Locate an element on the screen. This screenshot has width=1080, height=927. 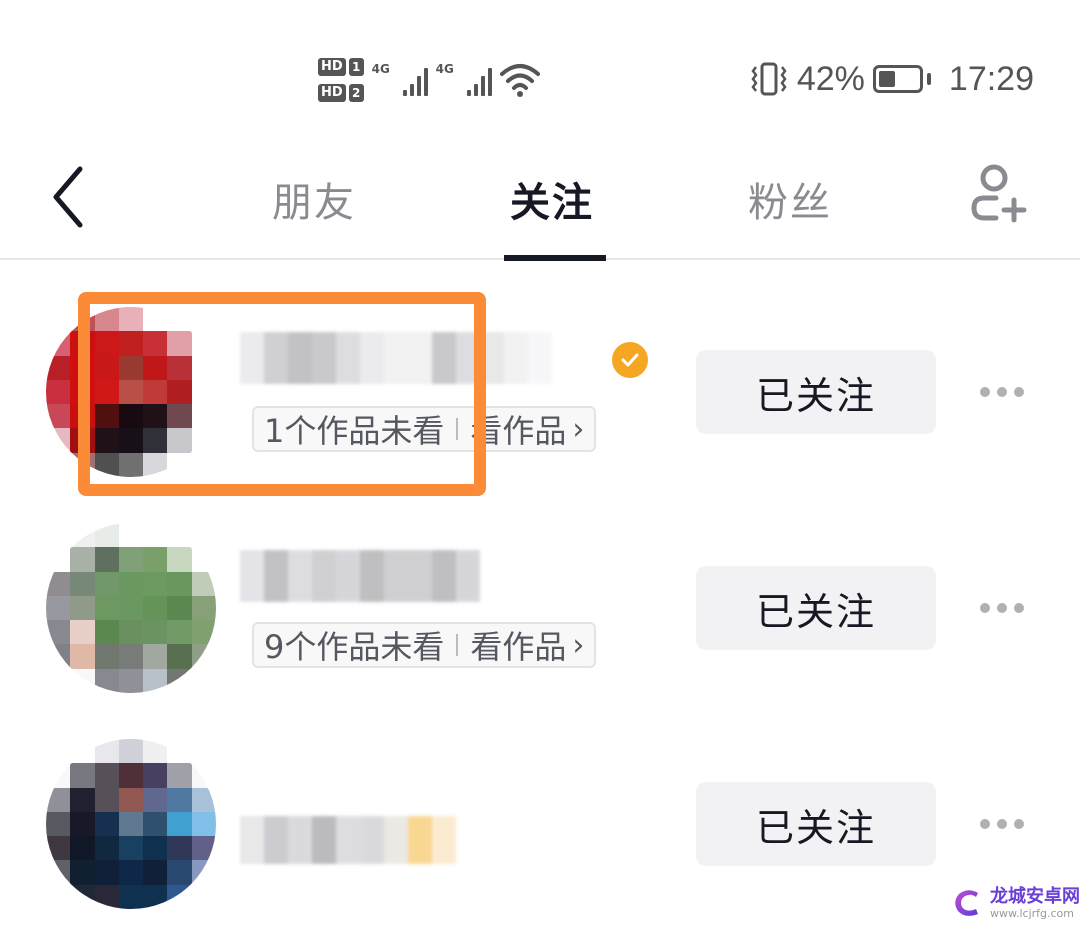
top-nav: 朋友 关注 粉丝 is located at coordinates (540, 200).